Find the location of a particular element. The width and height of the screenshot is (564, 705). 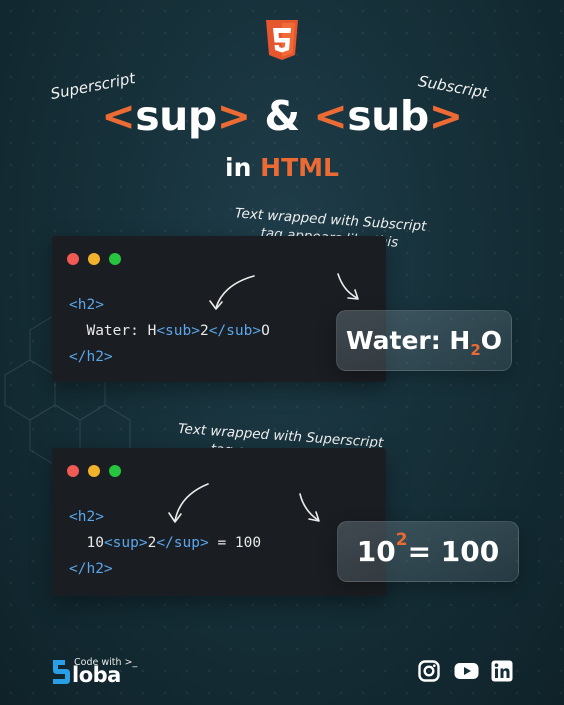

page-title: <sup> & <sub> is located at coordinates (282, 116).